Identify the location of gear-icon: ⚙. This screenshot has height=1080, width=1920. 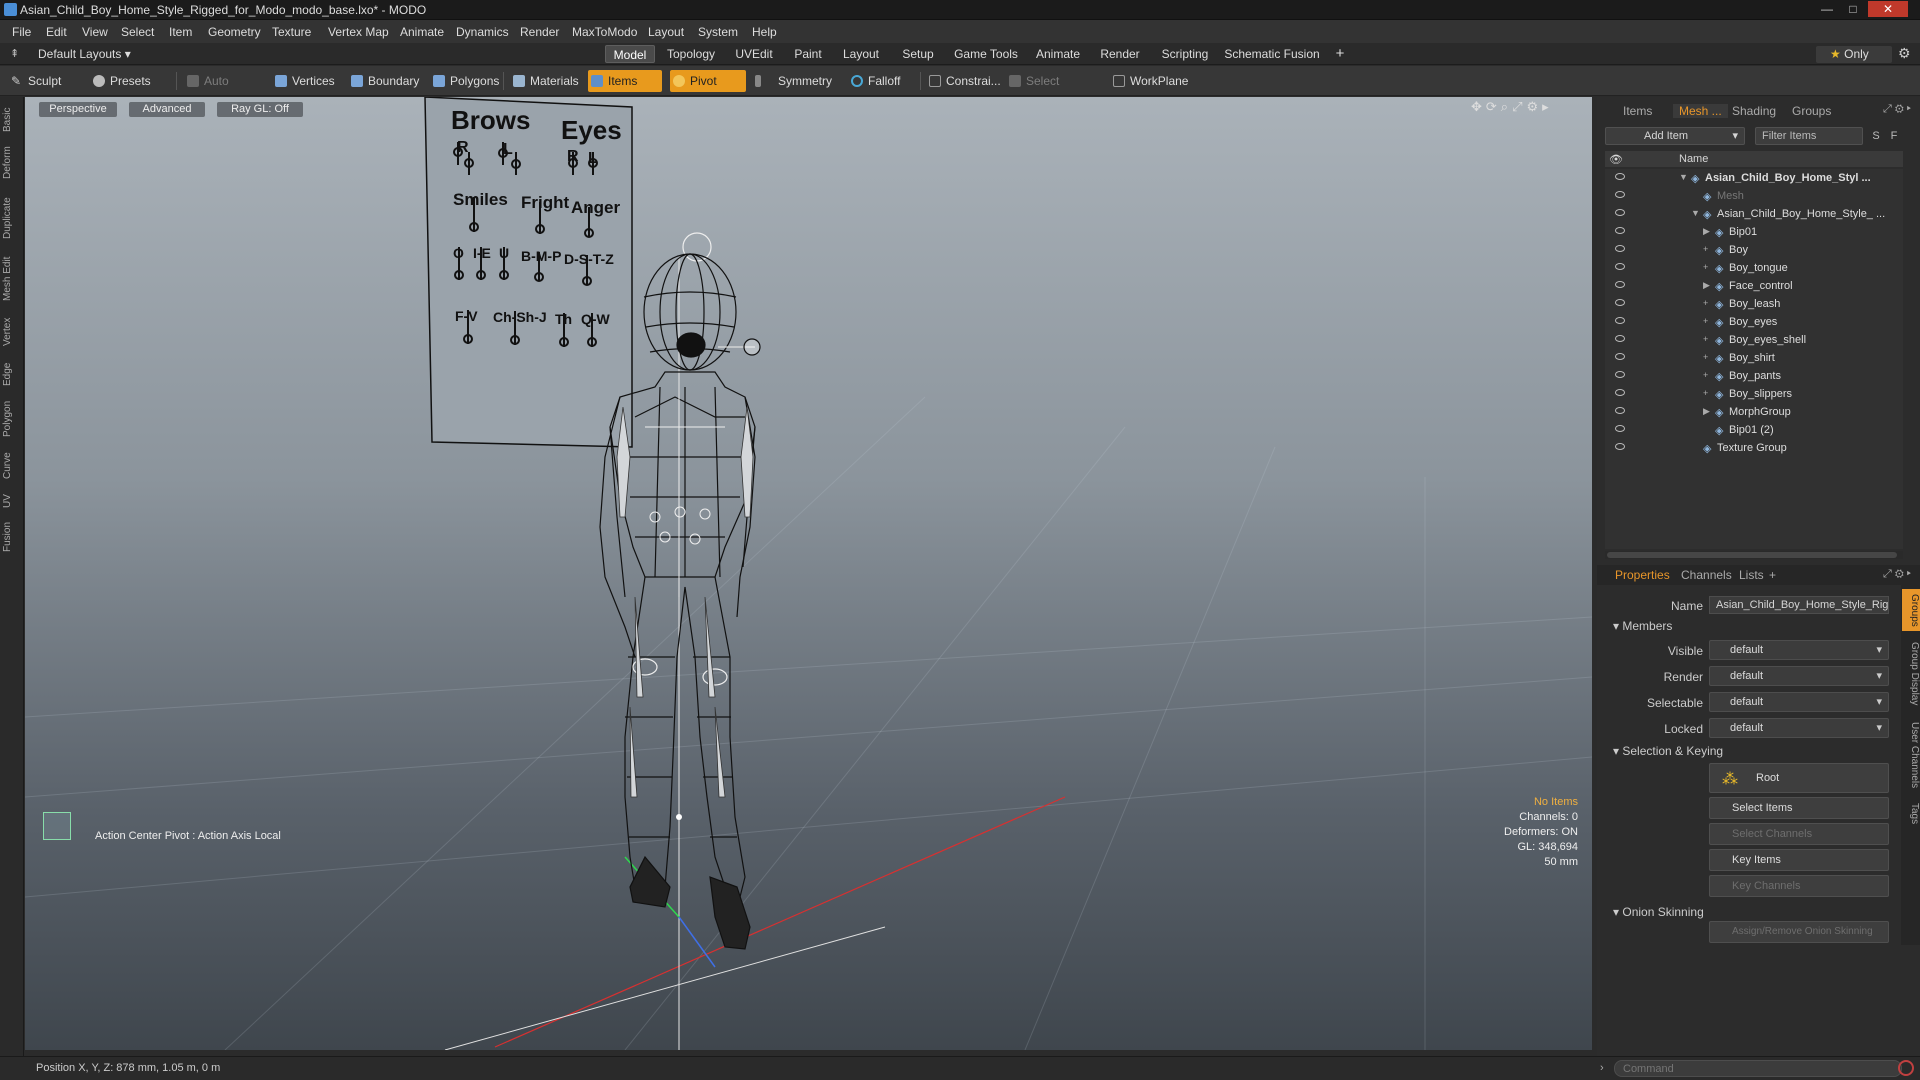
(1904, 53).